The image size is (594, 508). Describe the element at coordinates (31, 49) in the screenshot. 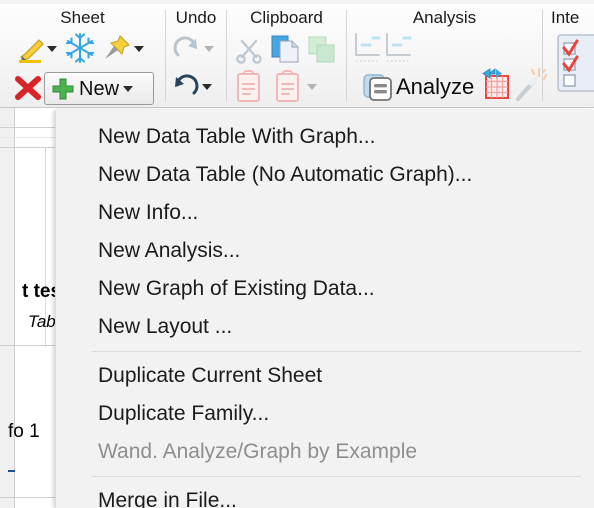

I see `highlight-sheet-icon` at that location.